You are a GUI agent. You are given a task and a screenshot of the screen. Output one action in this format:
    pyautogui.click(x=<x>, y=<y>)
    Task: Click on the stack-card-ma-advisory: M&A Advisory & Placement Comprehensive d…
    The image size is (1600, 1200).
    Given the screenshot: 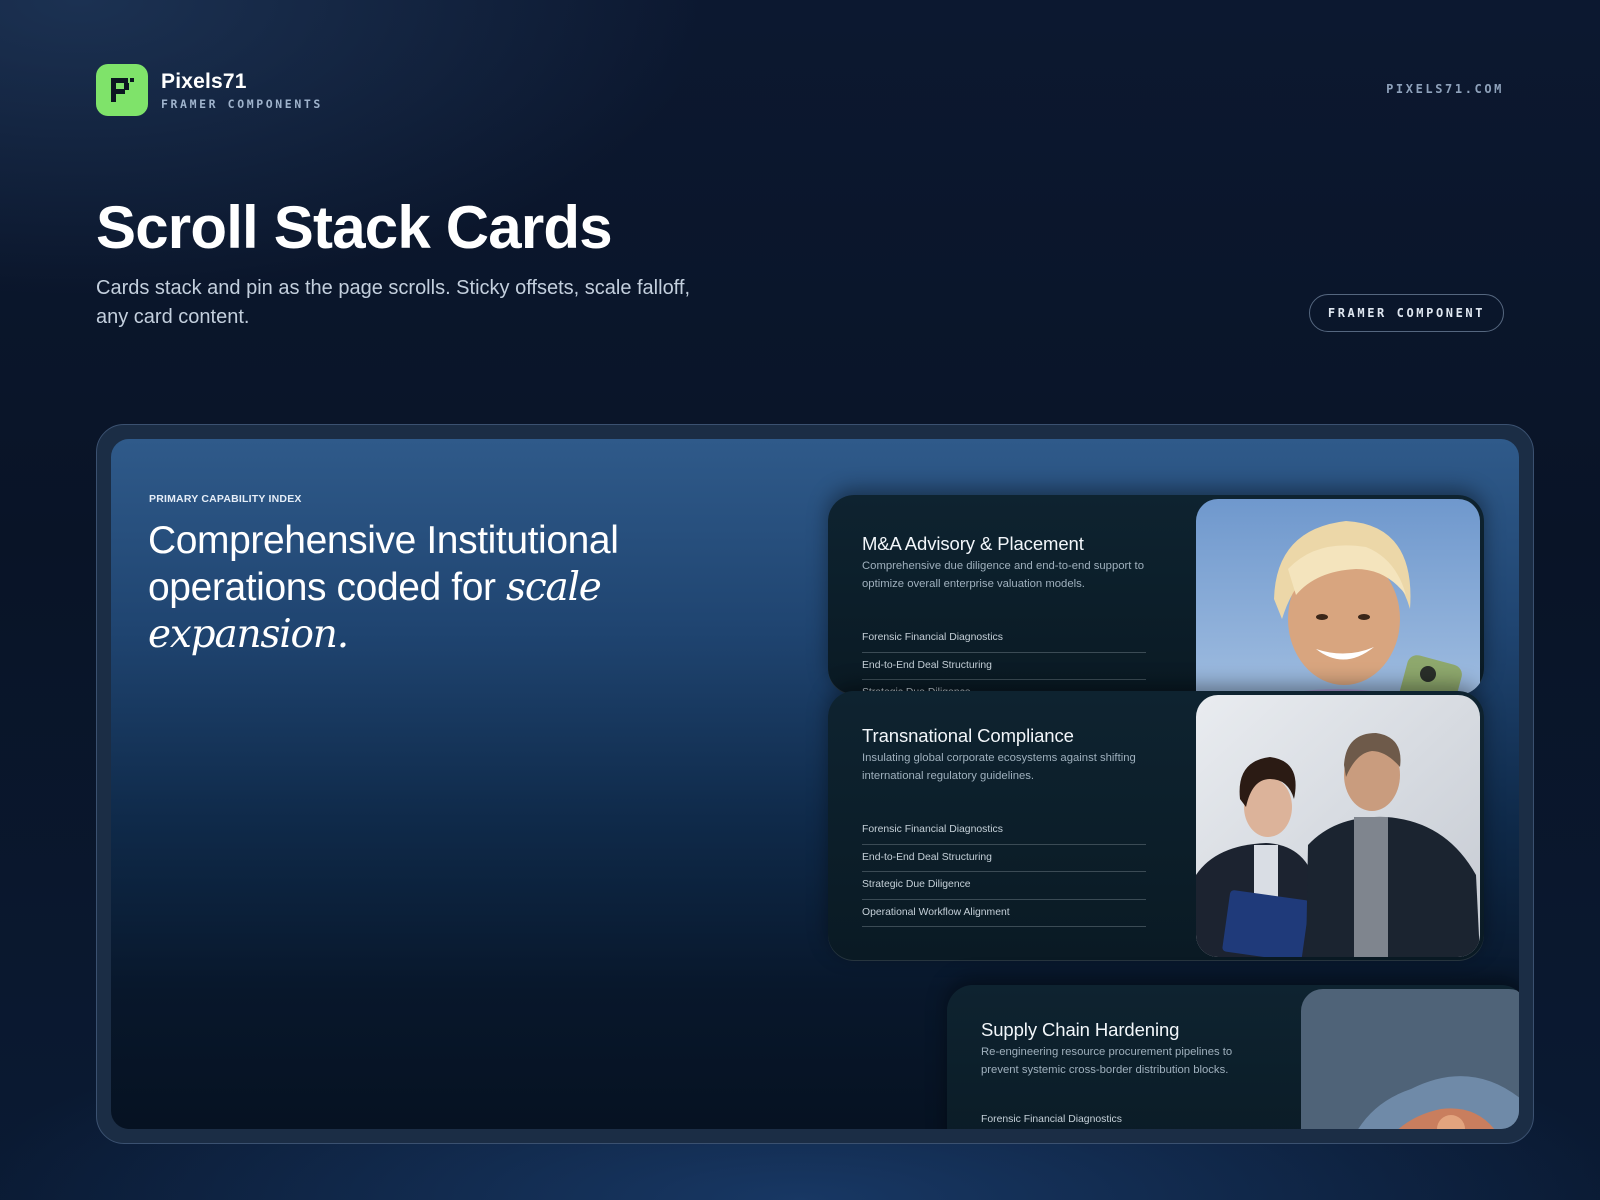 What is the action you would take?
    pyautogui.click(x=1156, y=595)
    